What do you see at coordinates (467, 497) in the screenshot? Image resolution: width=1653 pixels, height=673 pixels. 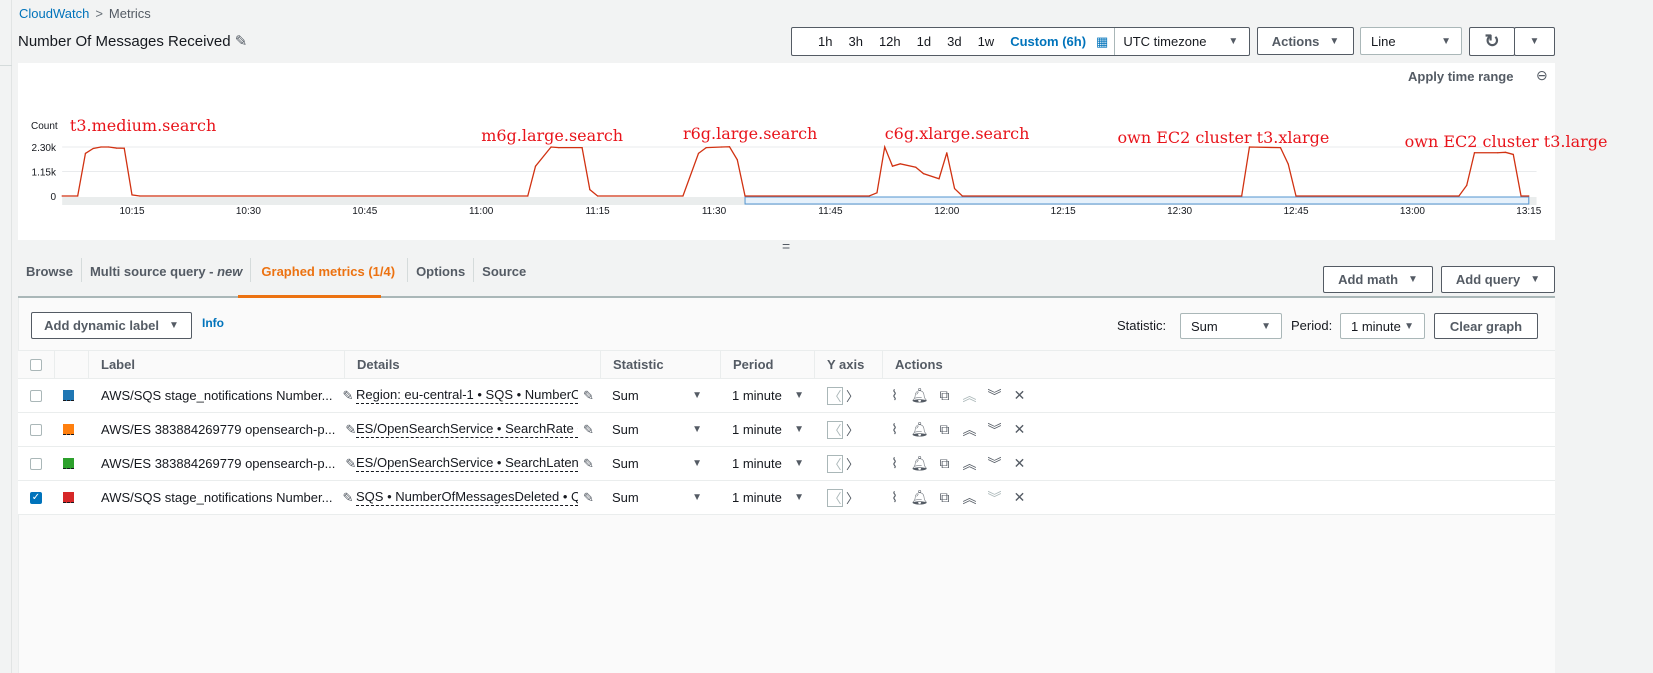 I see `metric-details: SQS • NumberOfMessagesDeleted • Queu` at bounding box center [467, 497].